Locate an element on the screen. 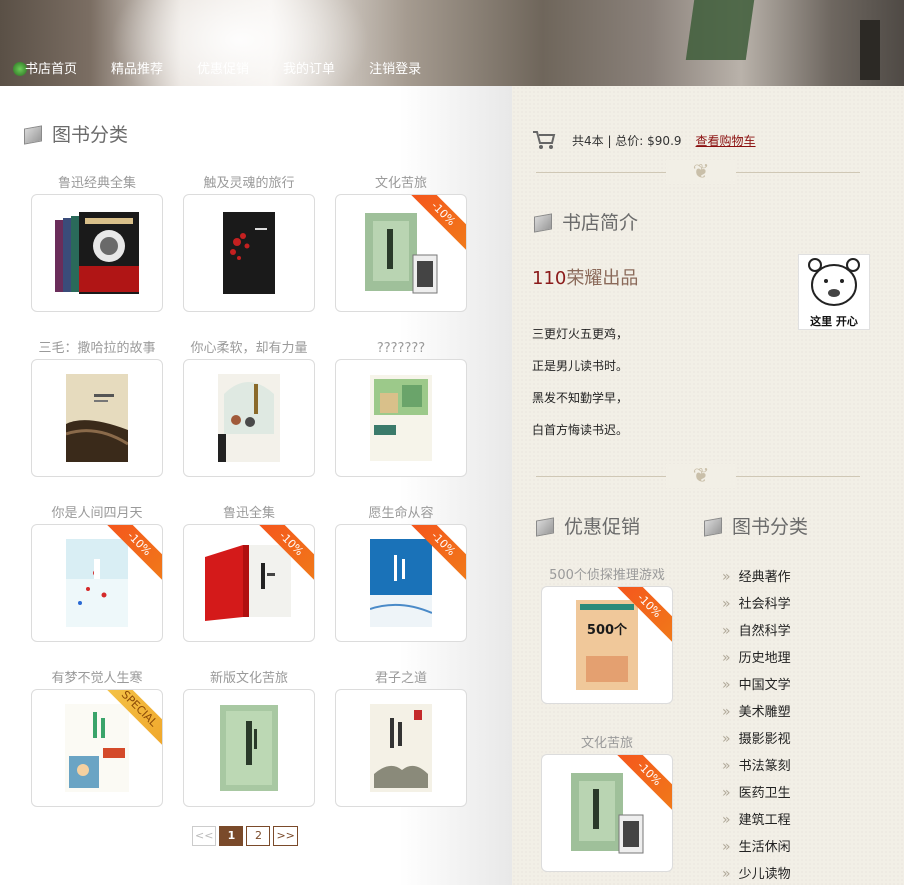 The image size is (904, 888). book-item: 有梦不觉人生寒 SPECIAL is located at coordinates (97, 738).